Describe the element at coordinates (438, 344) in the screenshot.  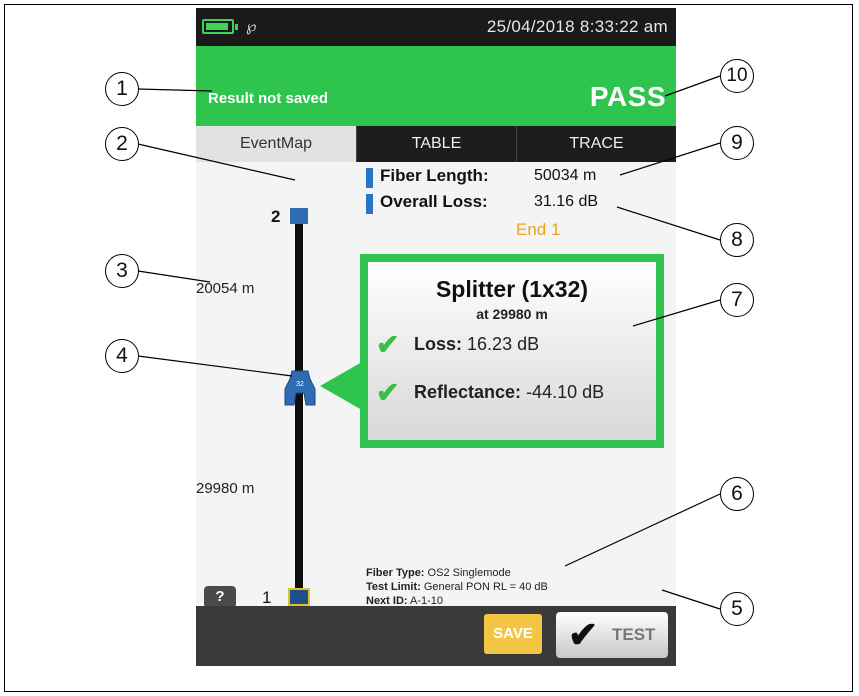
I see `loss-label: Loss:` at that location.